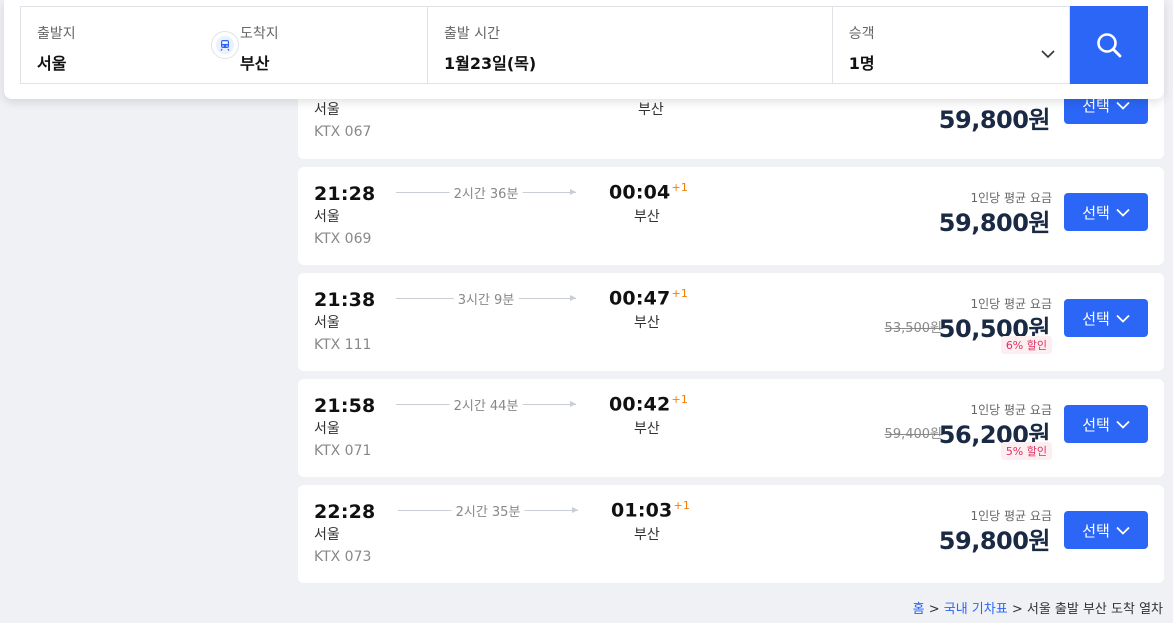 The image size is (1173, 623). Describe the element at coordinates (950, 45) in the screenshot. I see `passenger-field: 승객 1명` at that location.